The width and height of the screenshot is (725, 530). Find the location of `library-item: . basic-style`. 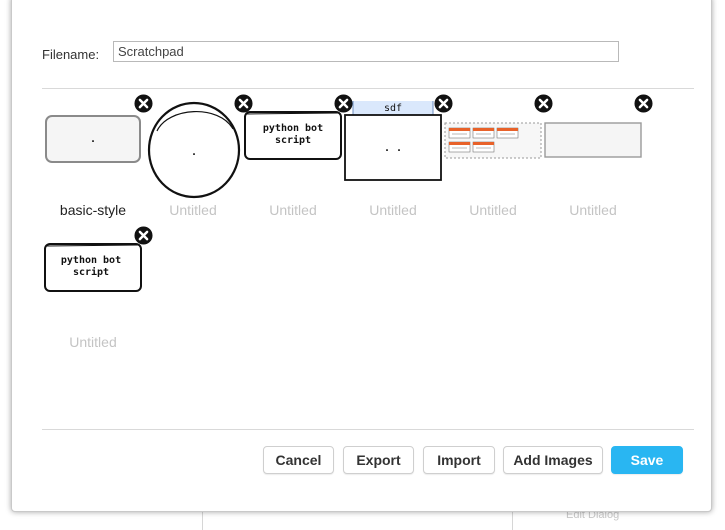

library-item: . basic-style is located at coordinates (98, 157).